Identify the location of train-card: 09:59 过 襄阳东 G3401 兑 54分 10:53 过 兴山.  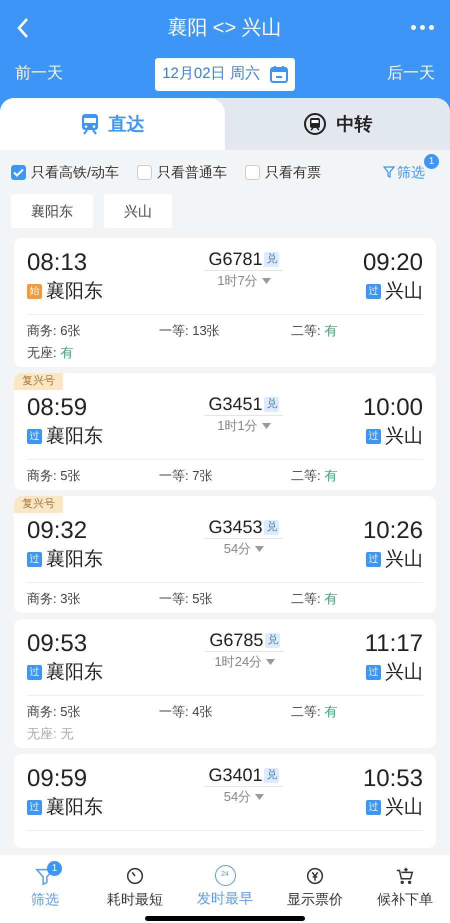
(225, 801).